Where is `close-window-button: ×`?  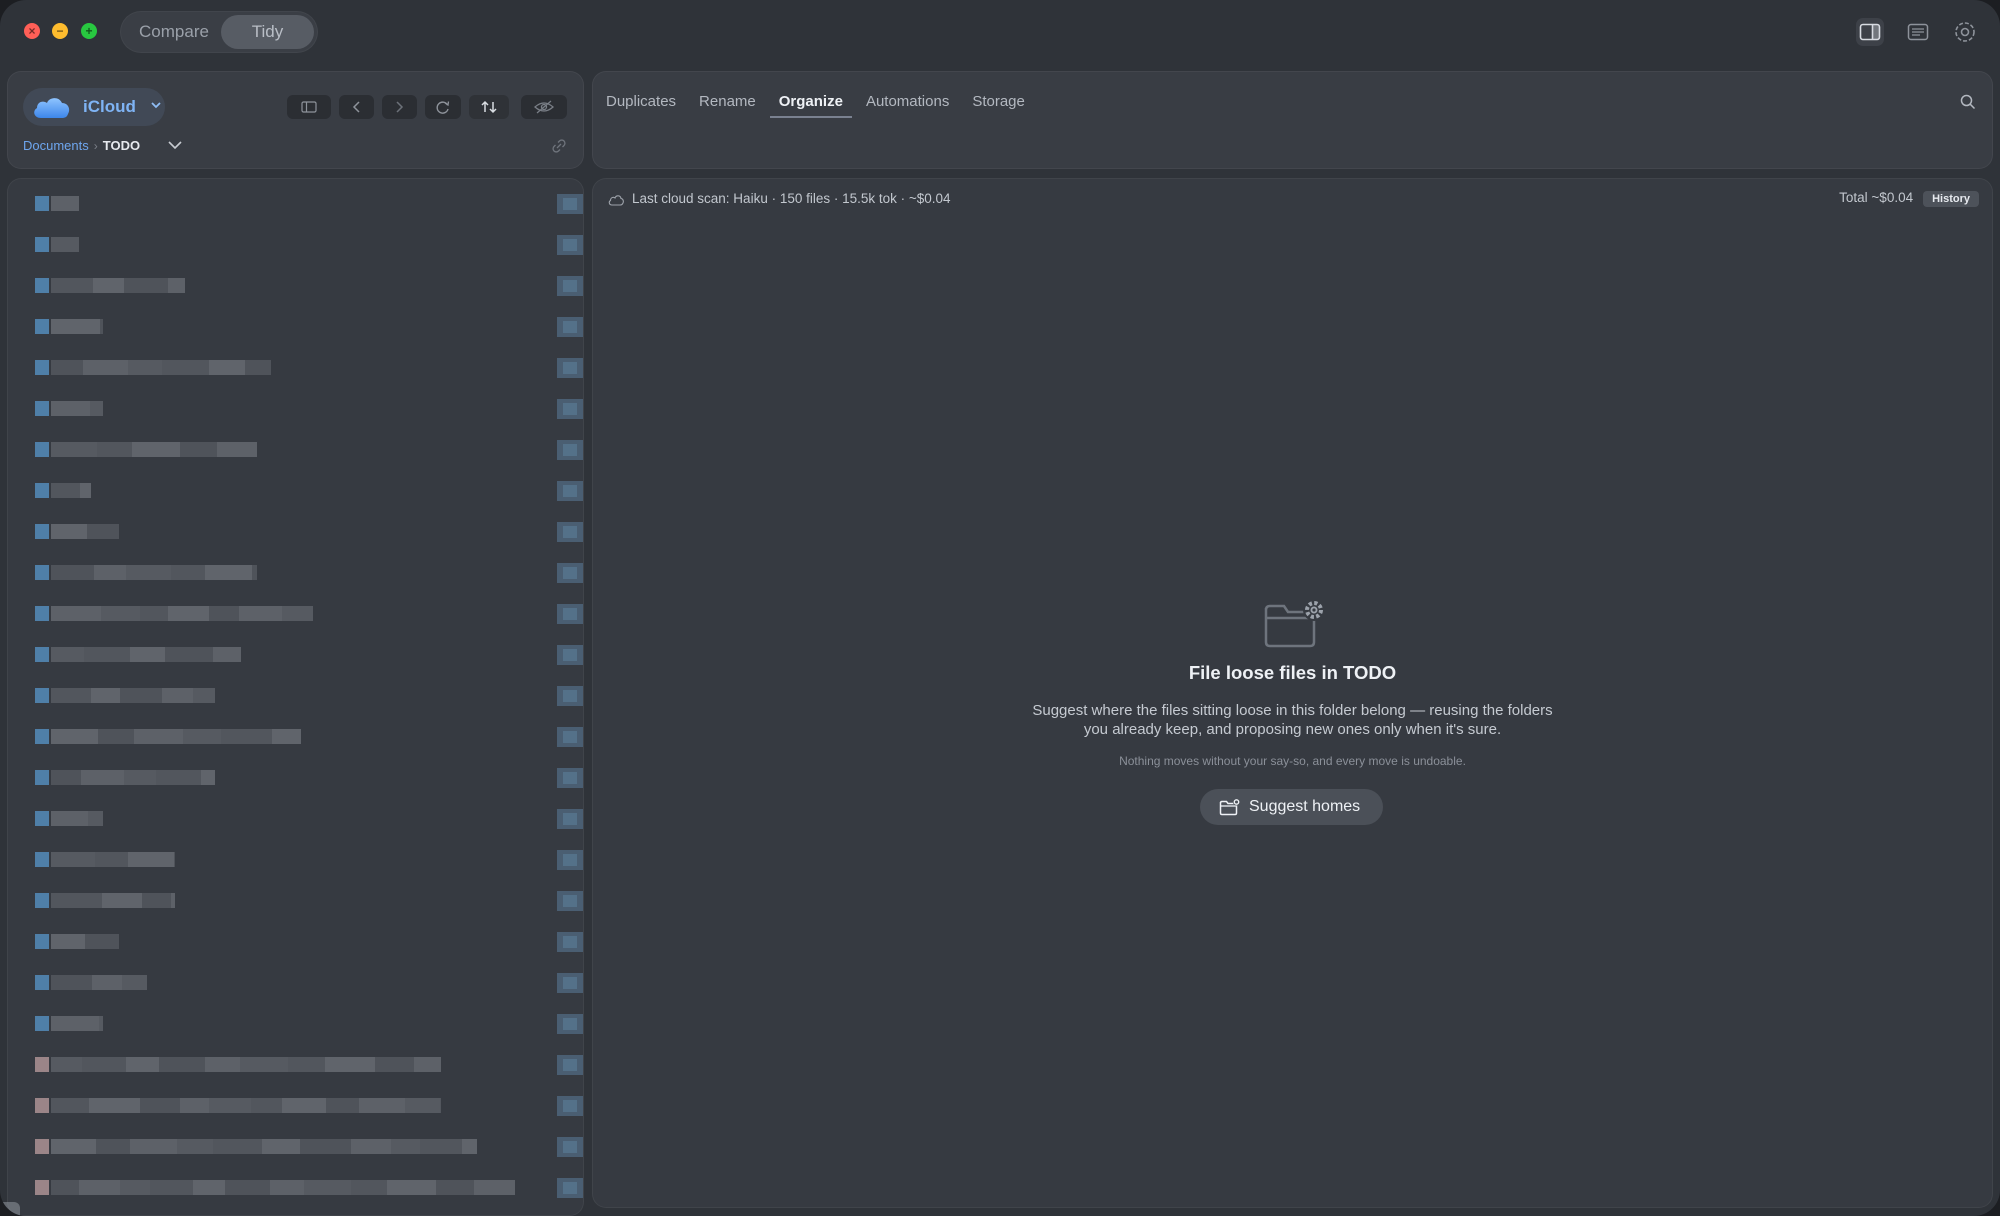
close-window-button: × is located at coordinates (32, 31).